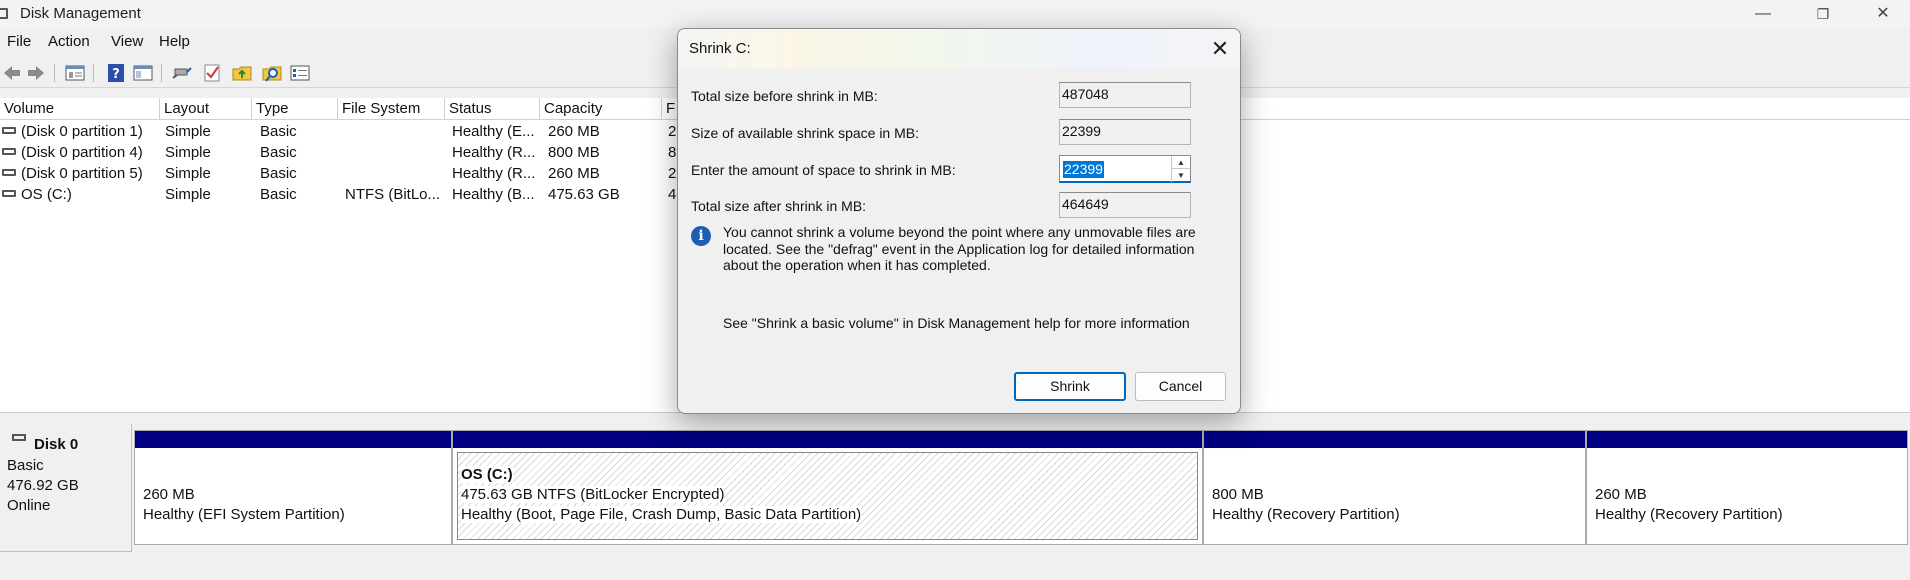 Image resolution: width=1910 pixels, height=580 pixels. What do you see at coordinates (1181, 162) in the screenshot?
I see `stepper-up-icon: ▲` at bounding box center [1181, 162].